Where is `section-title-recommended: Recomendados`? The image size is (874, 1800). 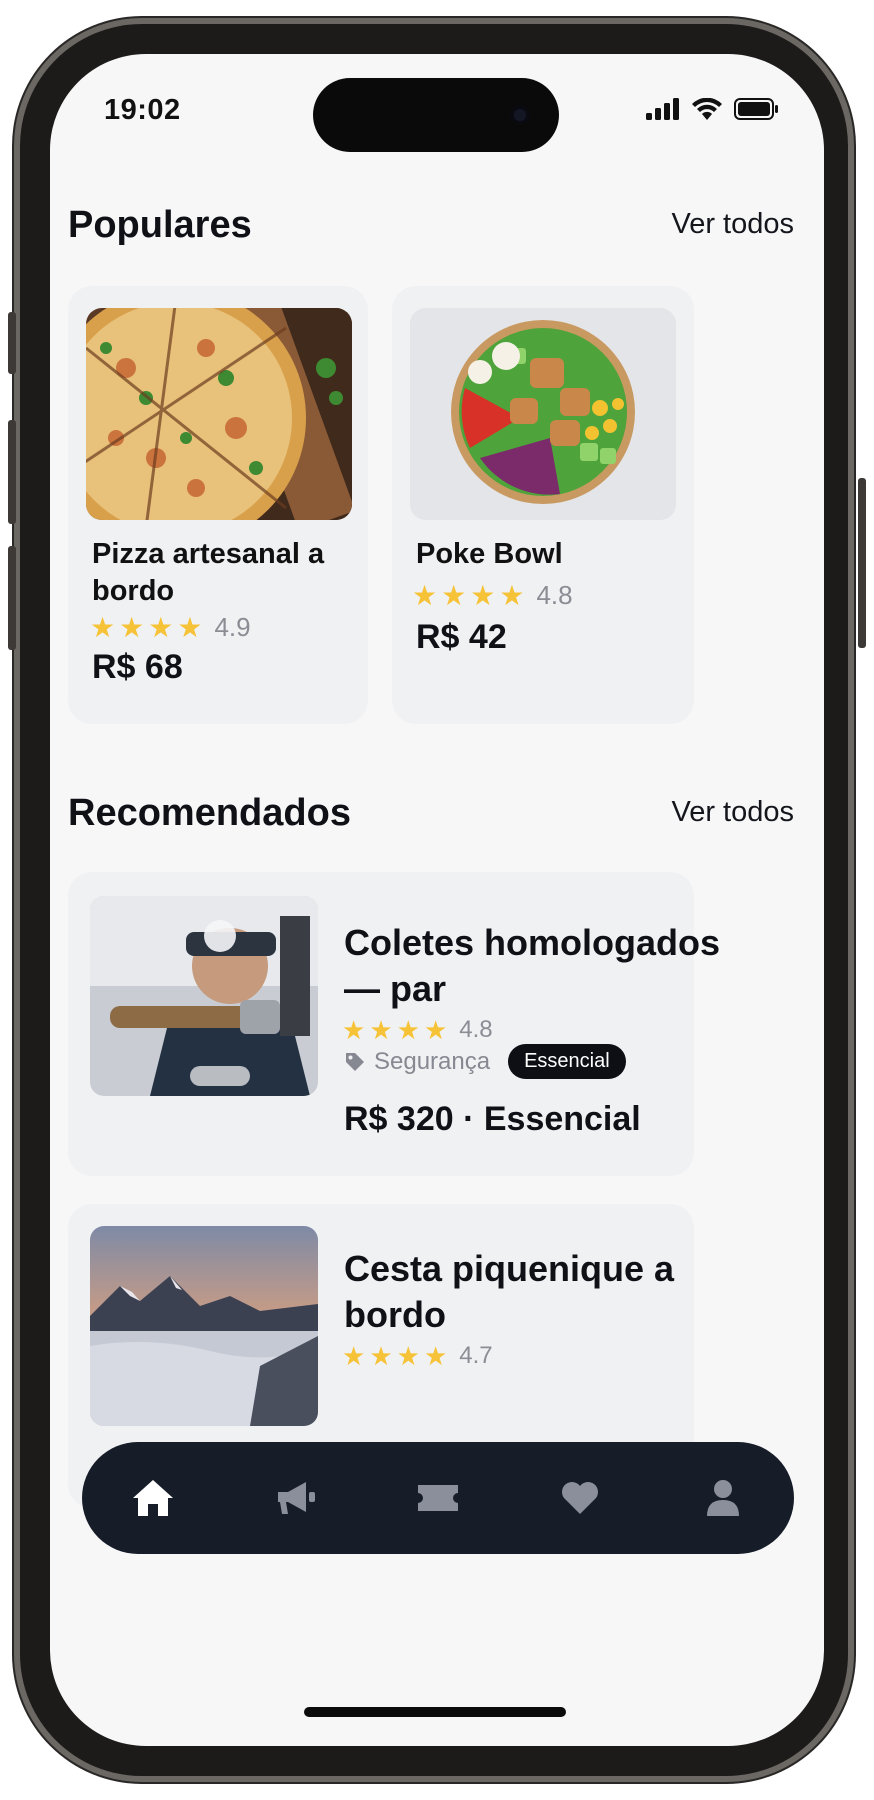
section-title-recommended: Recomendados is located at coordinates (209, 813).